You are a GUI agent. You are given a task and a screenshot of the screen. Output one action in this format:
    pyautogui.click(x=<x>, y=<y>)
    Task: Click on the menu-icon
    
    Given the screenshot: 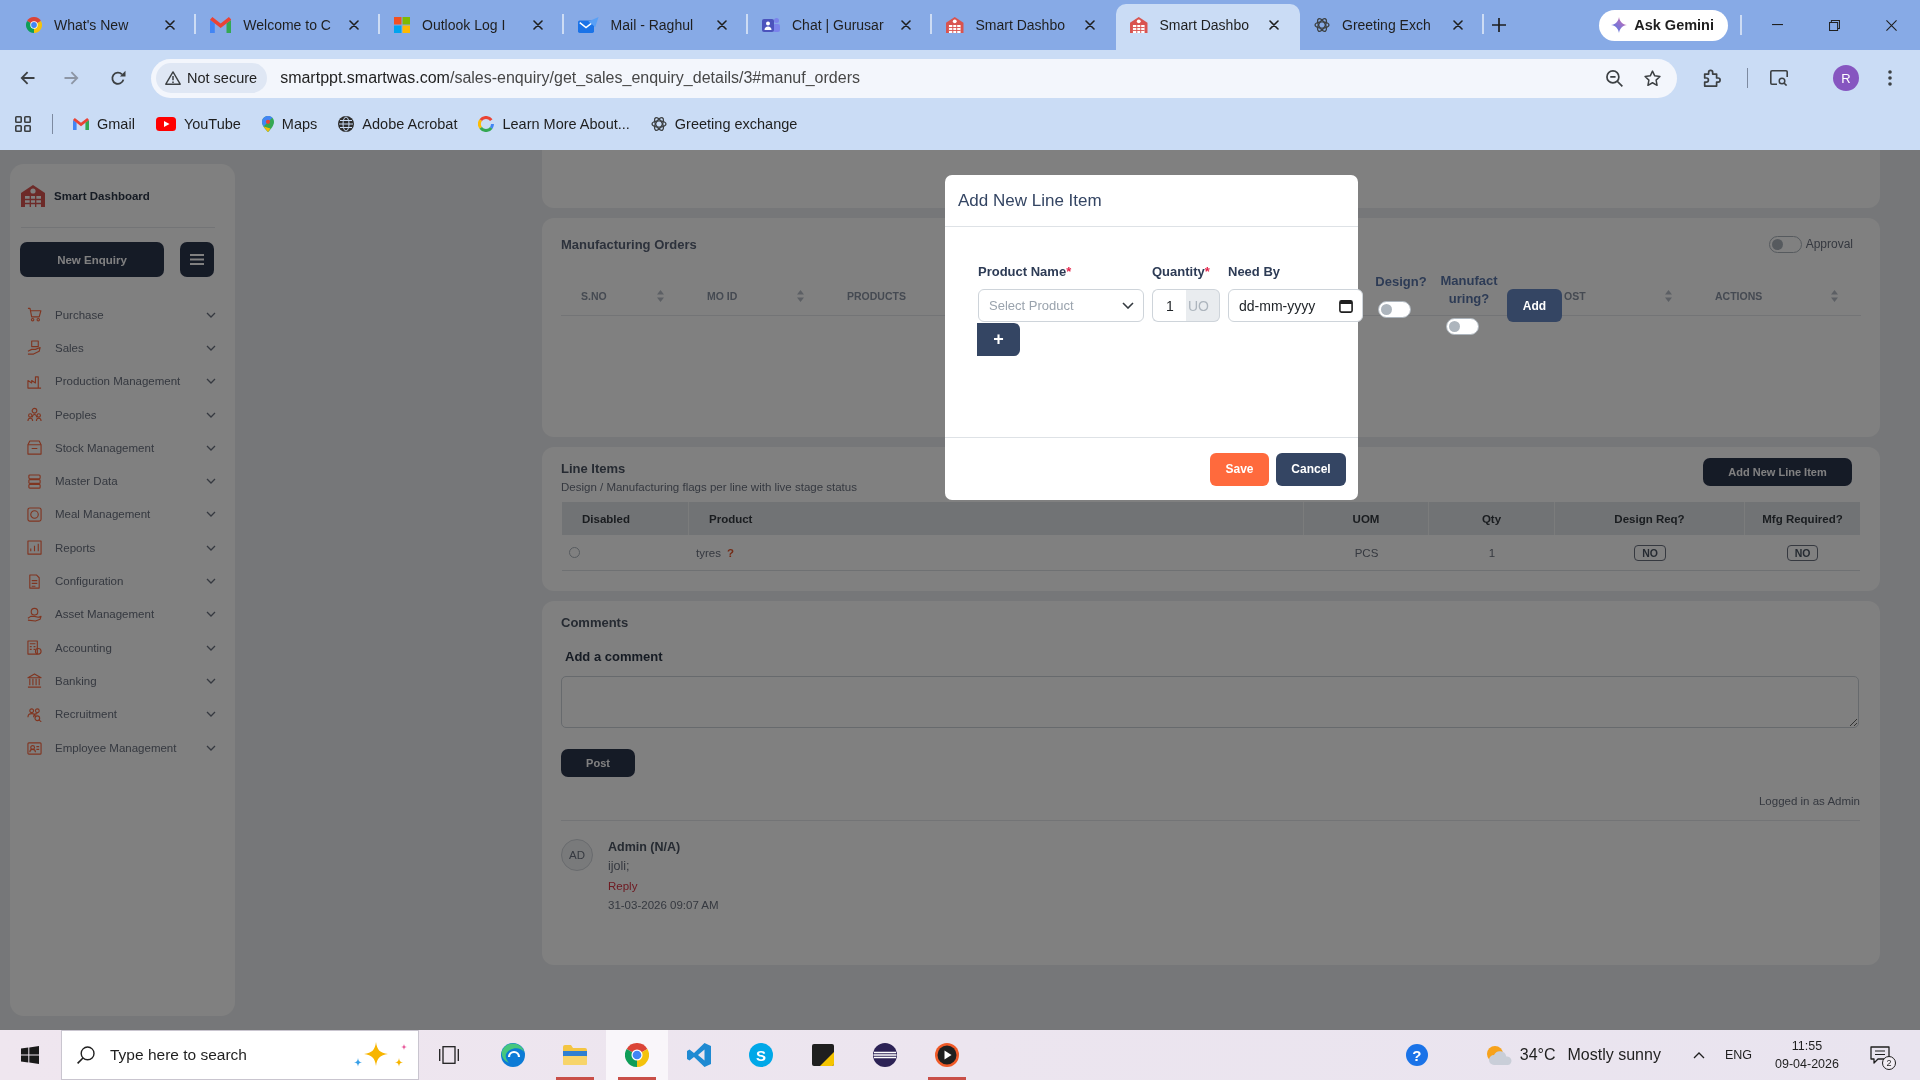 What is the action you would take?
    pyautogui.click(x=197, y=259)
    